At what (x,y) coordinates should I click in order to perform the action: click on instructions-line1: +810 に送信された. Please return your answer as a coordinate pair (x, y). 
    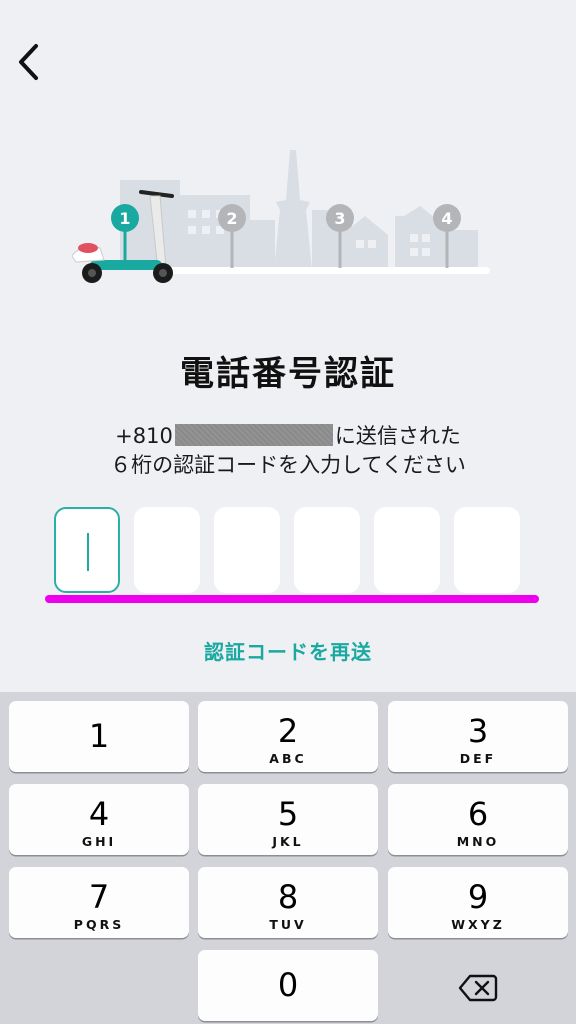
    Looking at the image, I should click on (288, 436).